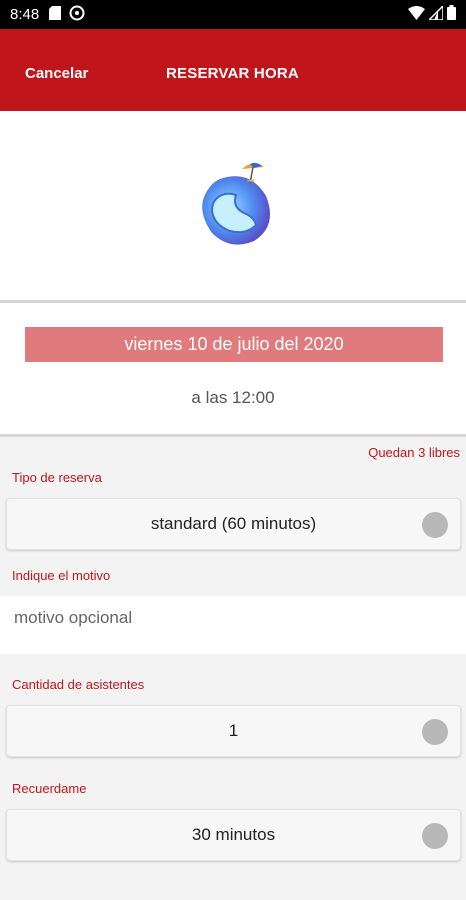 The width and height of the screenshot is (466, 900). Describe the element at coordinates (233, 397) in the screenshot. I see `time-text: a las 12:00` at that location.